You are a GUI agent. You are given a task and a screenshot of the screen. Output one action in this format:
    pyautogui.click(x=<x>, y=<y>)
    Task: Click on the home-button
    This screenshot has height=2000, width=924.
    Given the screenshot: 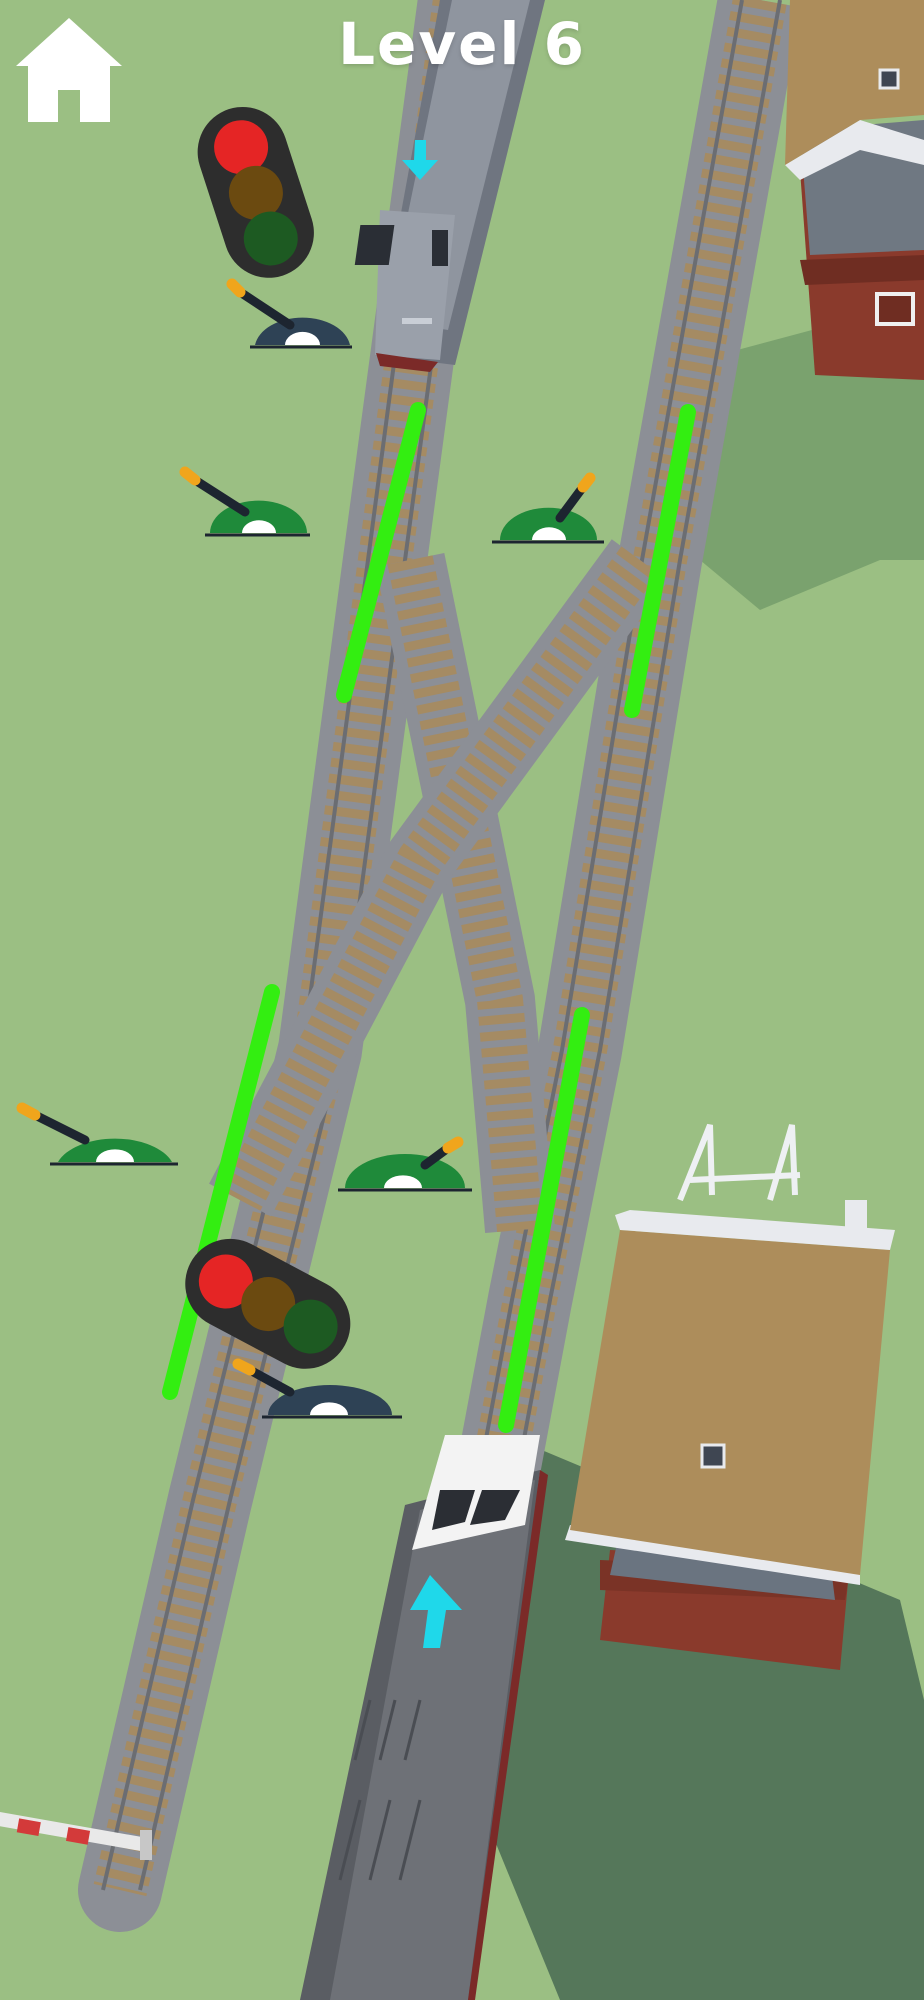 What is the action you would take?
    pyautogui.click(x=69, y=69)
    